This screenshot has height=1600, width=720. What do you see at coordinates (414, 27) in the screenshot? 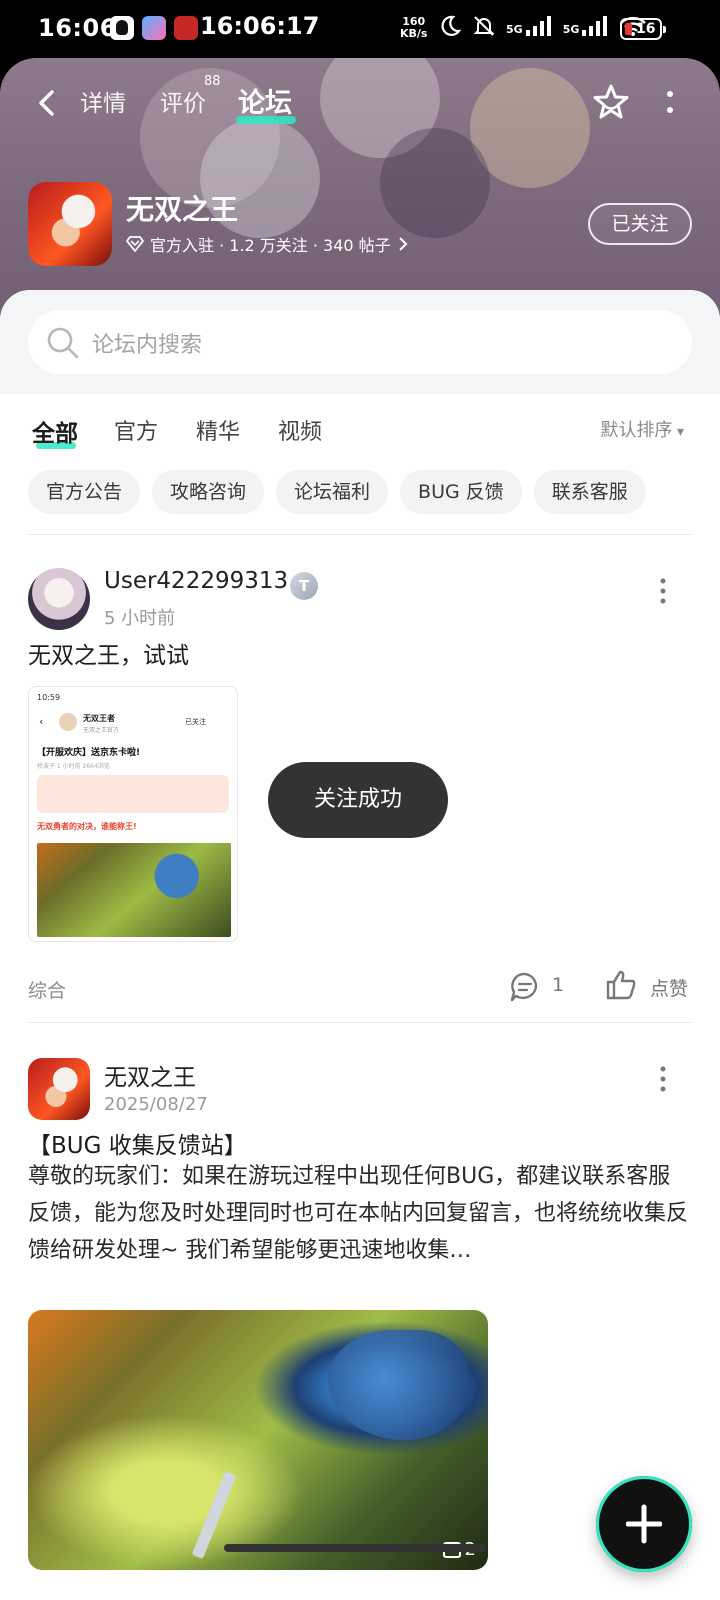
I see `net-speed: 160 KB/s` at bounding box center [414, 27].